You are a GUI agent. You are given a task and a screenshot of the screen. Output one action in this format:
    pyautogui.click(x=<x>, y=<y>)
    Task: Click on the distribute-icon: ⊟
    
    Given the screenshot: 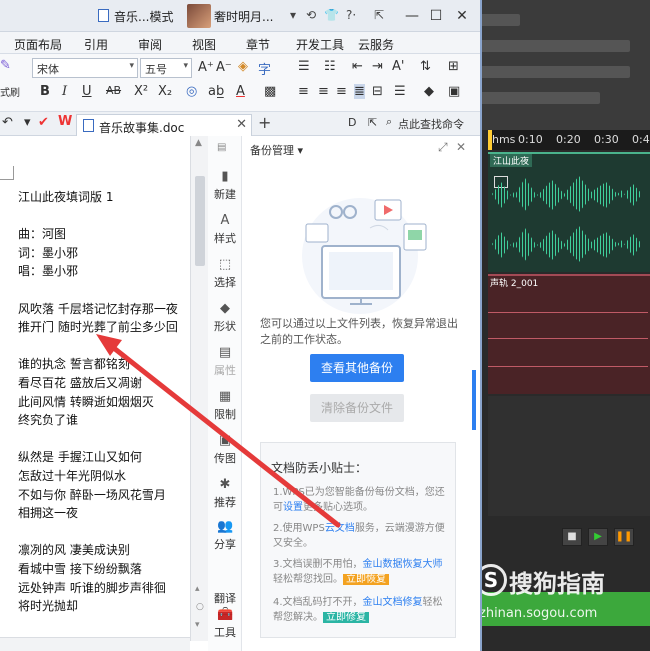 What is the action you would take?
    pyautogui.click(x=377, y=91)
    